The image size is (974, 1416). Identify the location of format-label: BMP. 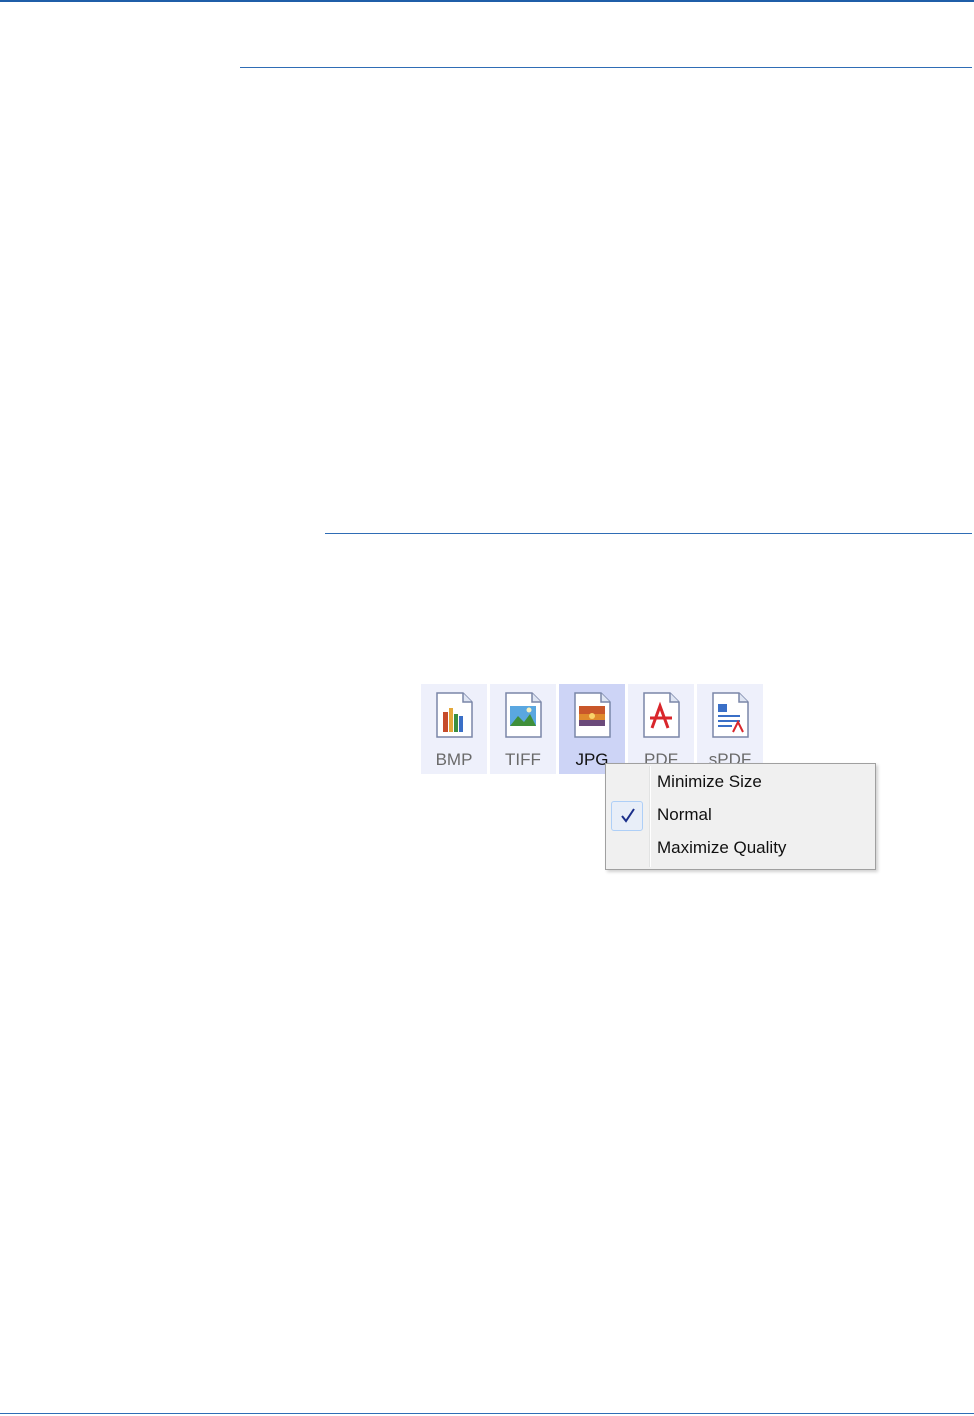
(454, 759).